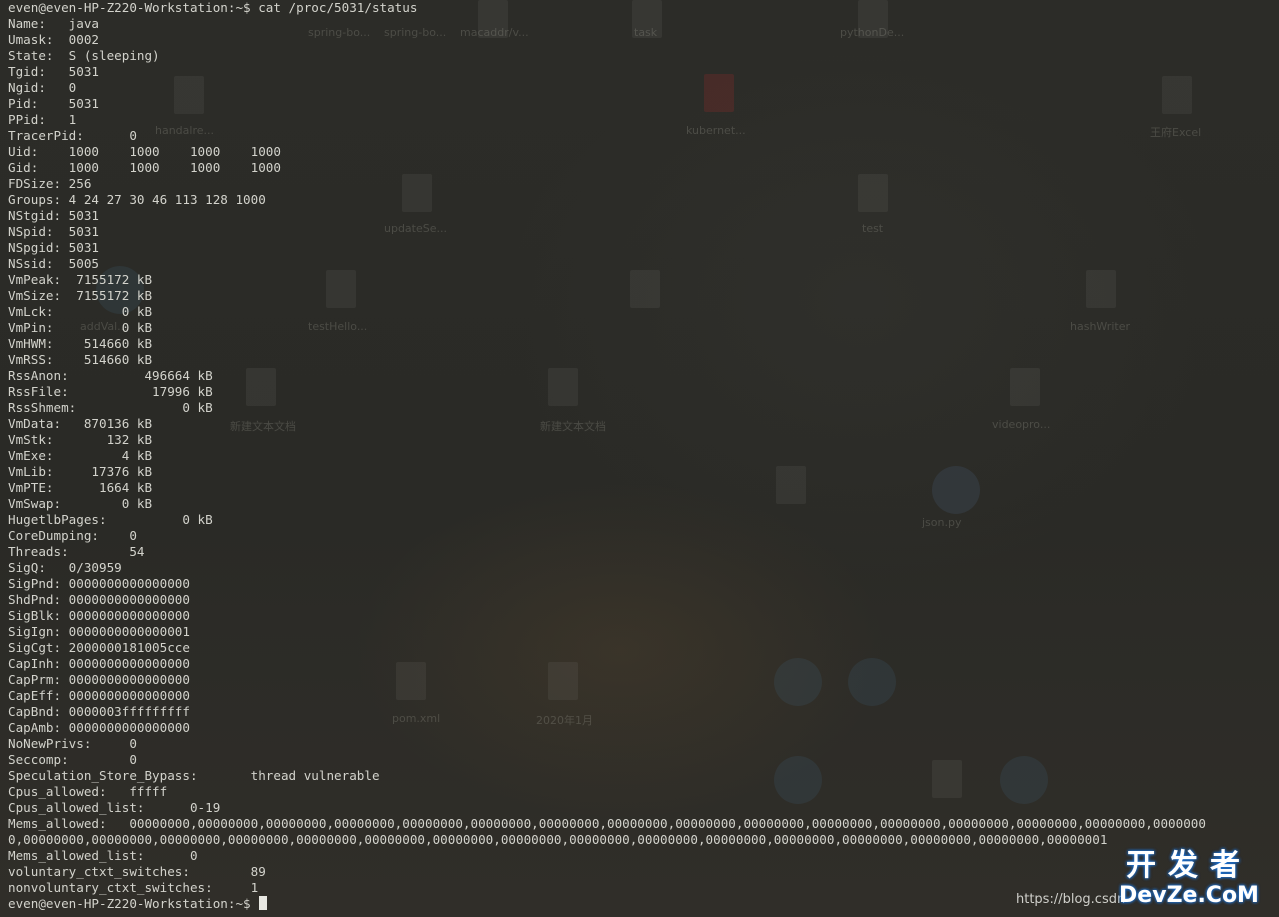 Image resolution: width=1279 pixels, height=917 pixels. I want to click on watermark-logo: 开发者 DevZe.CoM, so click(1189, 879).